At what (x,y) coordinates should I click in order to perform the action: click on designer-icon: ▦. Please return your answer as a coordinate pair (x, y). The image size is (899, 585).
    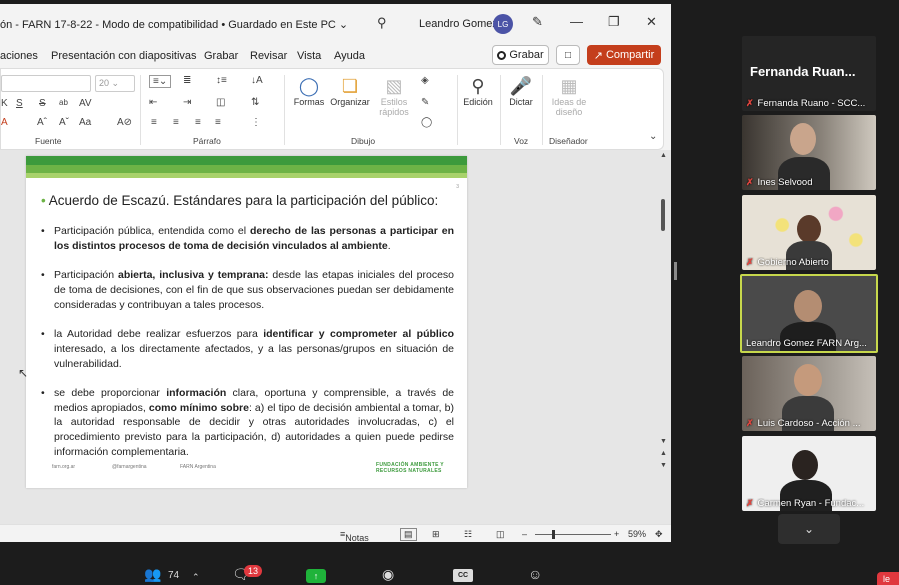
    Looking at the image, I should click on (569, 86).